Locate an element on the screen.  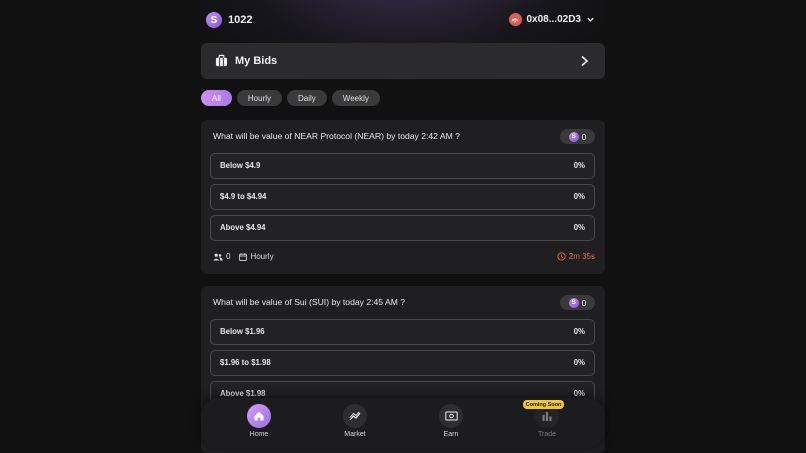
option-label: Above $4.94 is located at coordinates (243, 227).